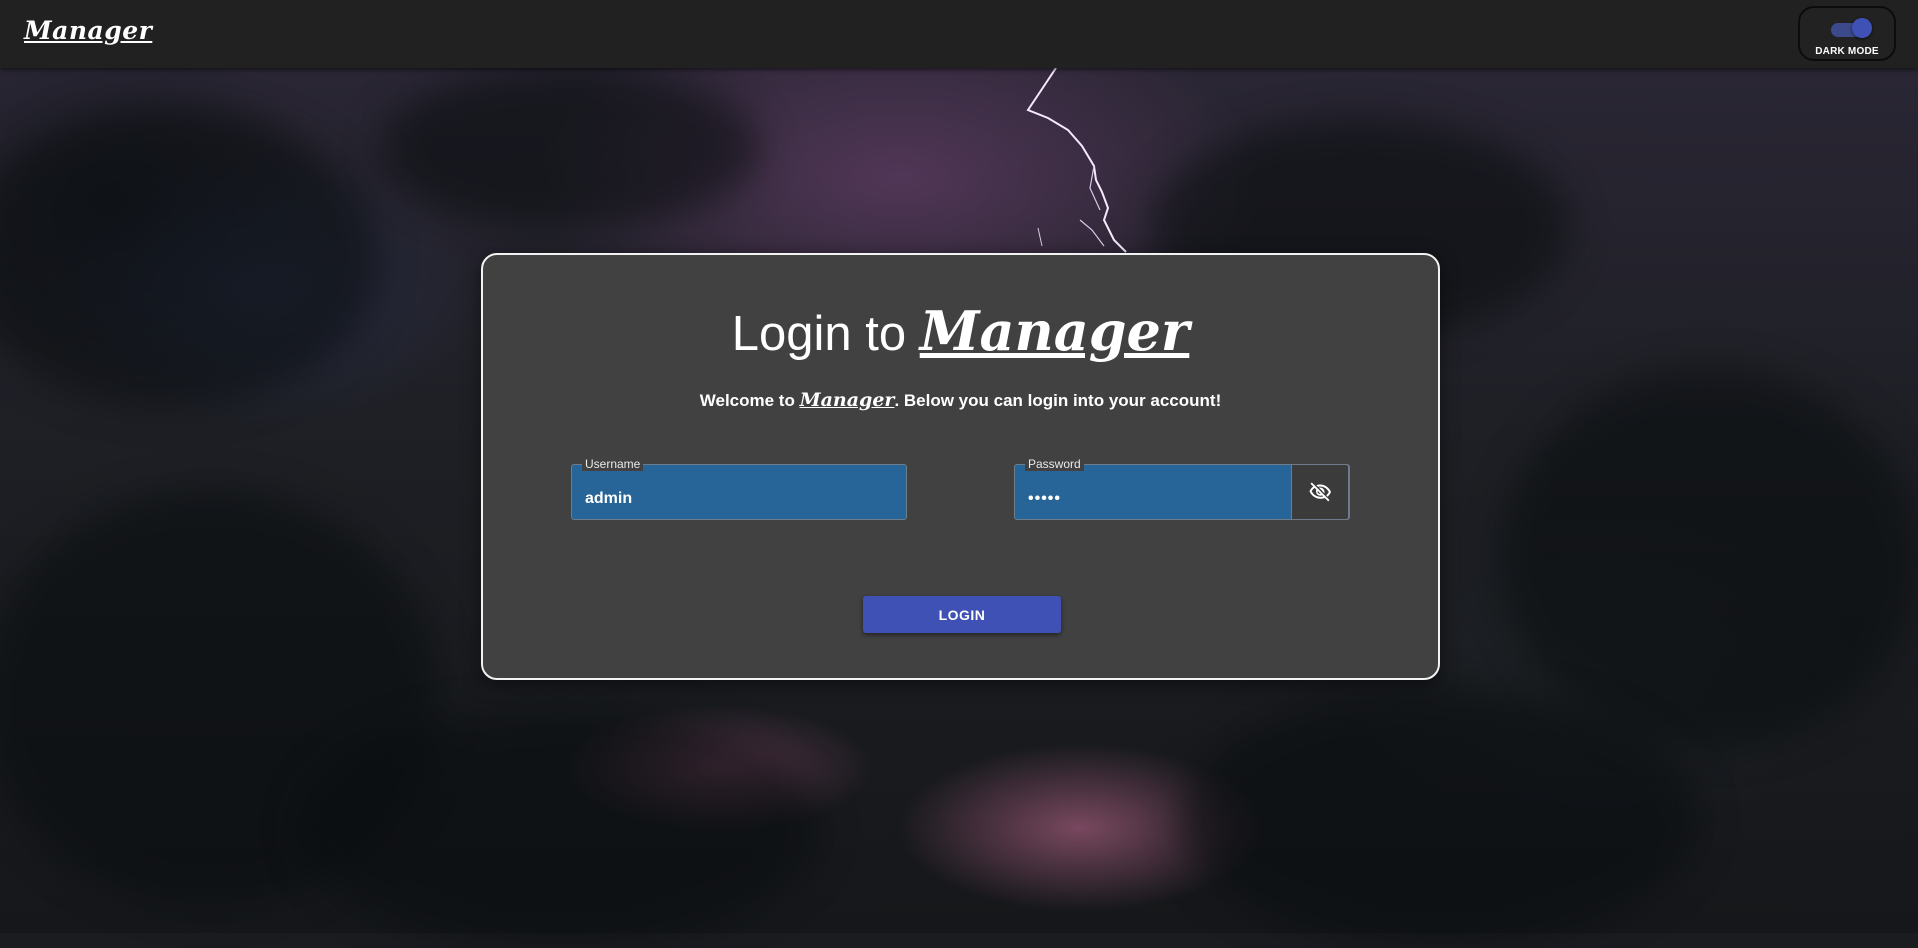  What do you see at coordinates (959, 34) in the screenshot?
I see `top-app-bar: Manager DARK MODE` at bounding box center [959, 34].